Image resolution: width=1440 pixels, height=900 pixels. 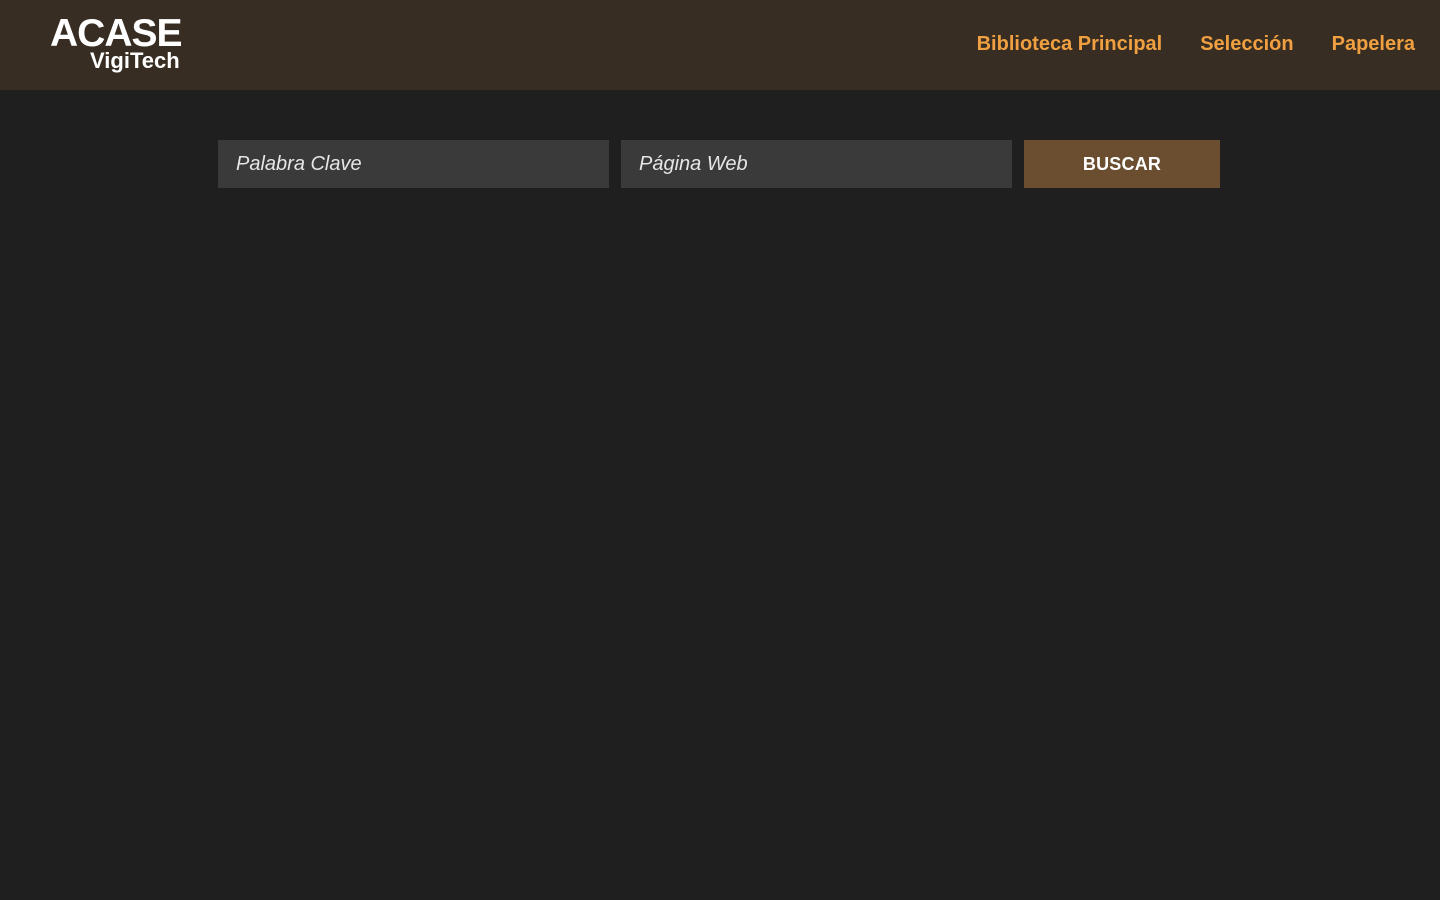 What do you see at coordinates (135, 60) in the screenshot?
I see `brand-product-name: VigiTech` at bounding box center [135, 60].